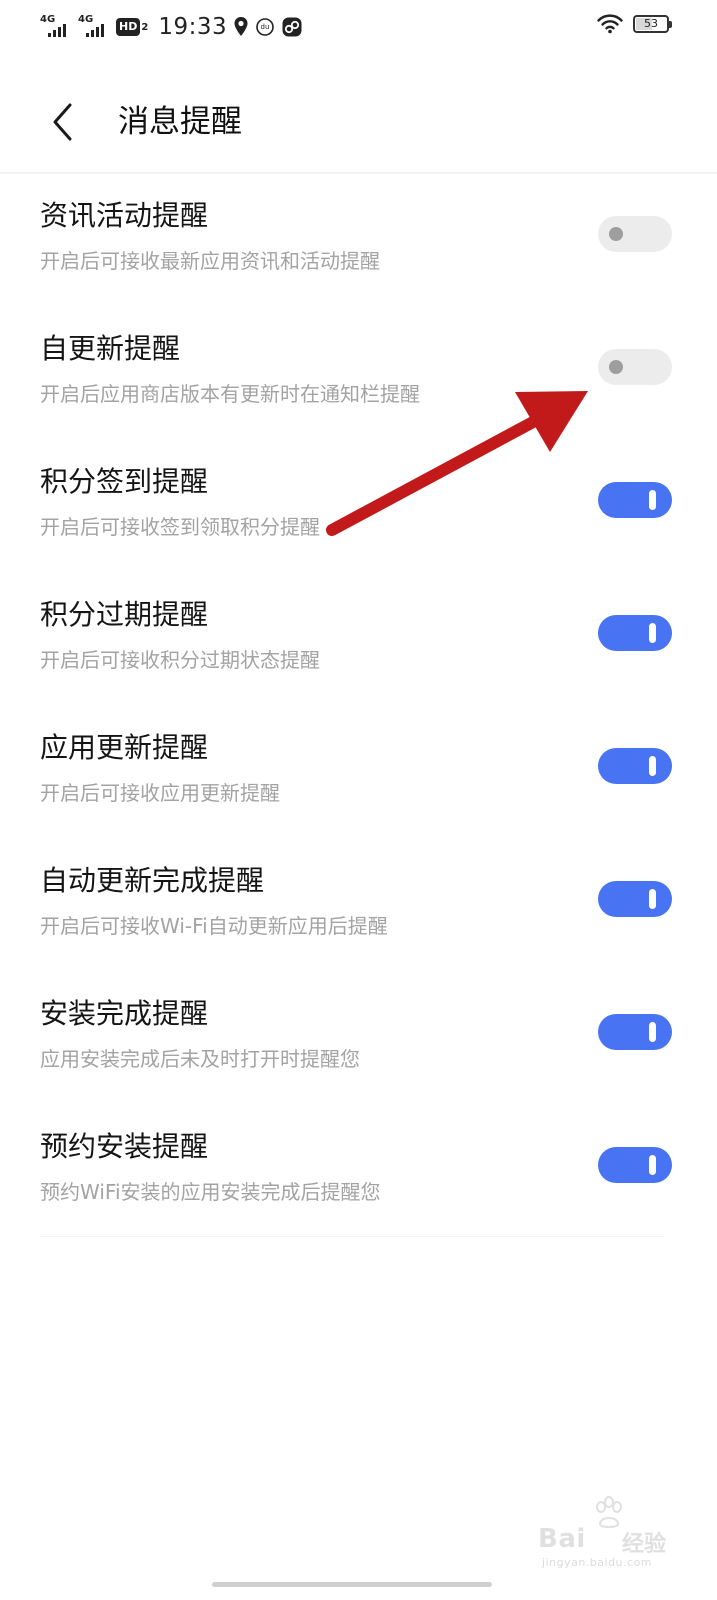  I want to click on status-bar-right: 53, so click(634, 24).